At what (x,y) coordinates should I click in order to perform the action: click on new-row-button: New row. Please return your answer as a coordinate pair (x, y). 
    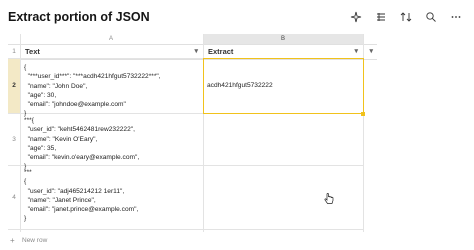
    Looking at the image, I should click on (34, 240).